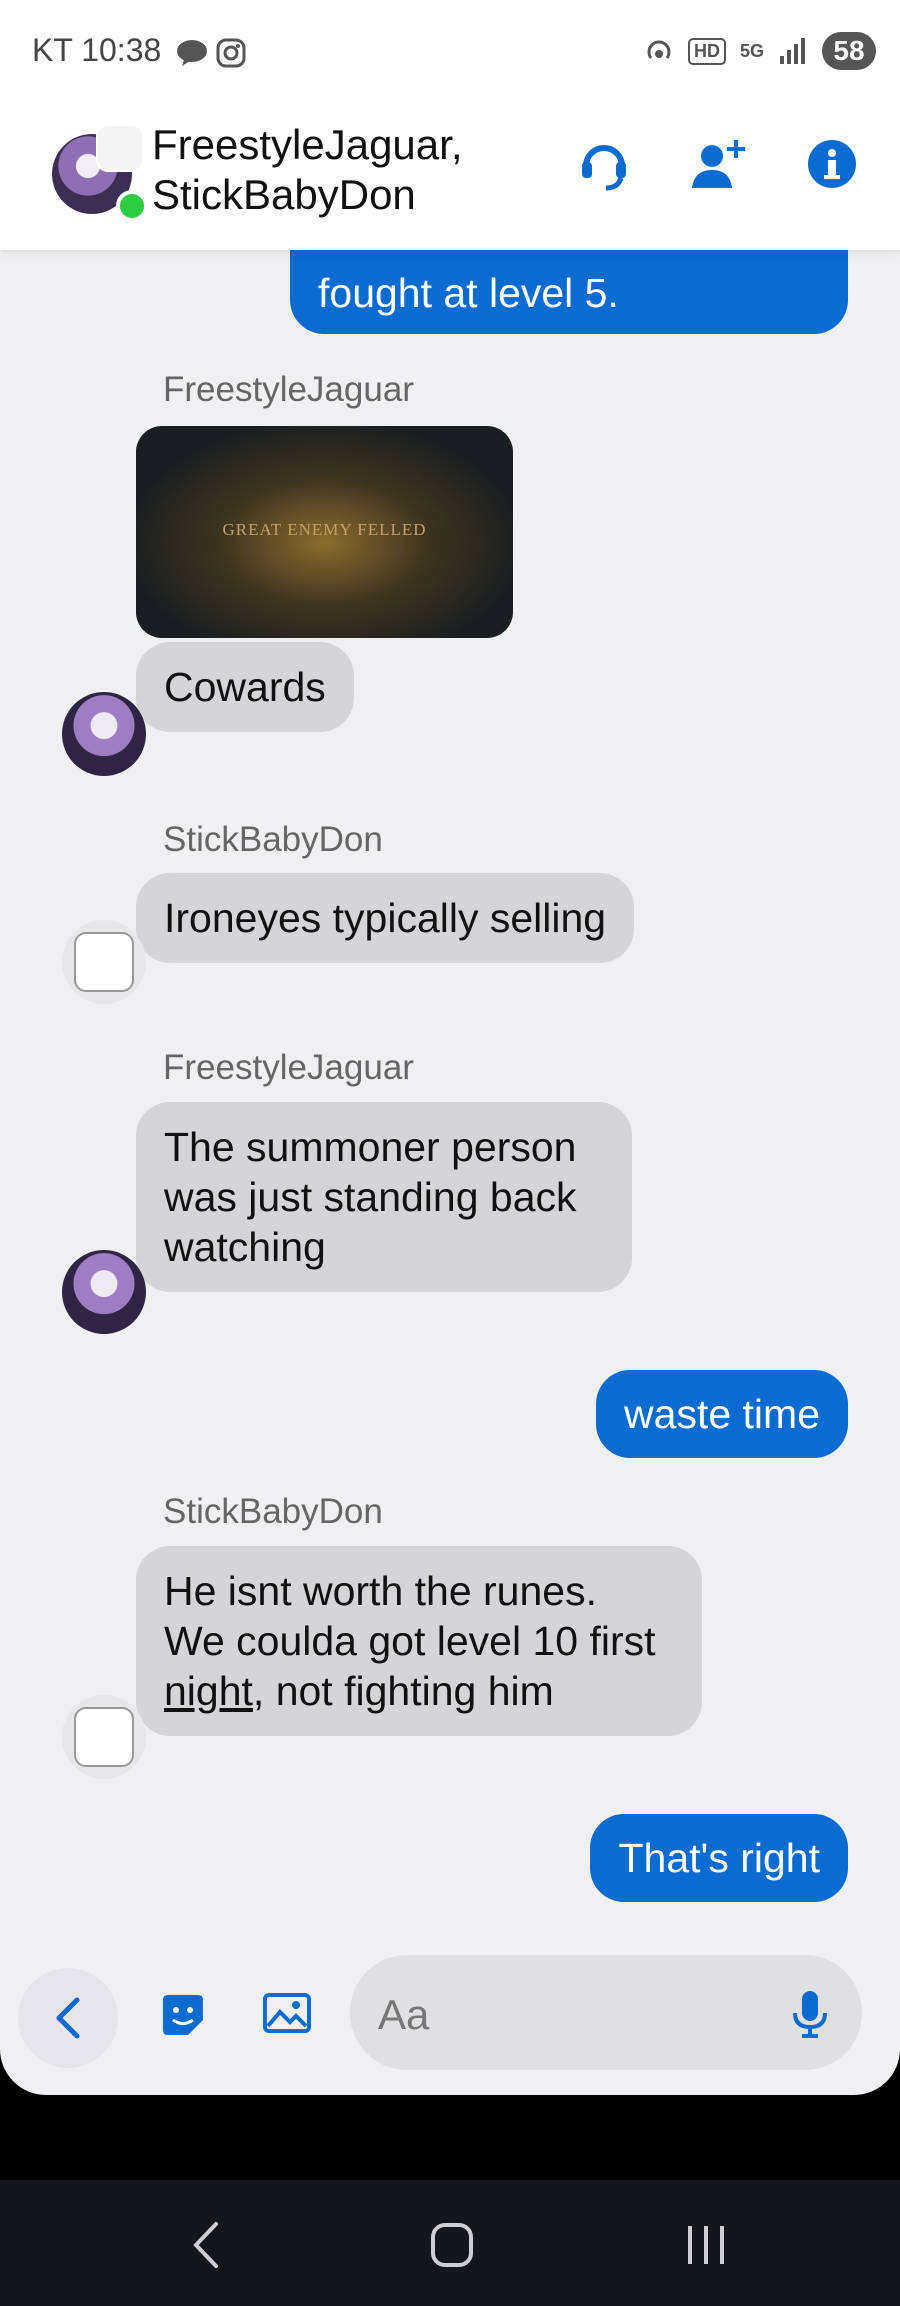 The height and width of the screenshot is (2306, 900). I want to click on message-text: fought at level 5., so click(468, 293).